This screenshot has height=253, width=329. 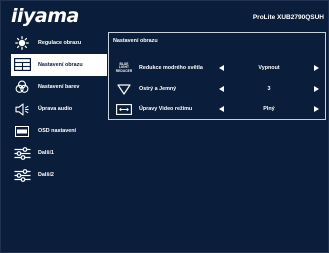 What do you see at coordinates (124, 89) in the screenshot?
I see `triangle-down-icon` at bounding box center [124, 89].